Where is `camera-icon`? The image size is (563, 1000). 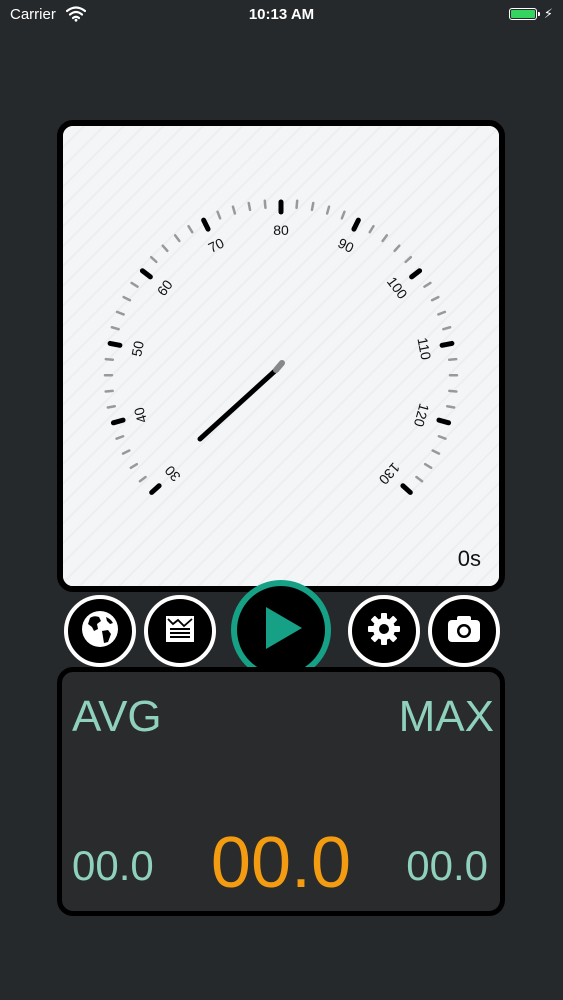
camera-icon is located at coordinates (464, 631).